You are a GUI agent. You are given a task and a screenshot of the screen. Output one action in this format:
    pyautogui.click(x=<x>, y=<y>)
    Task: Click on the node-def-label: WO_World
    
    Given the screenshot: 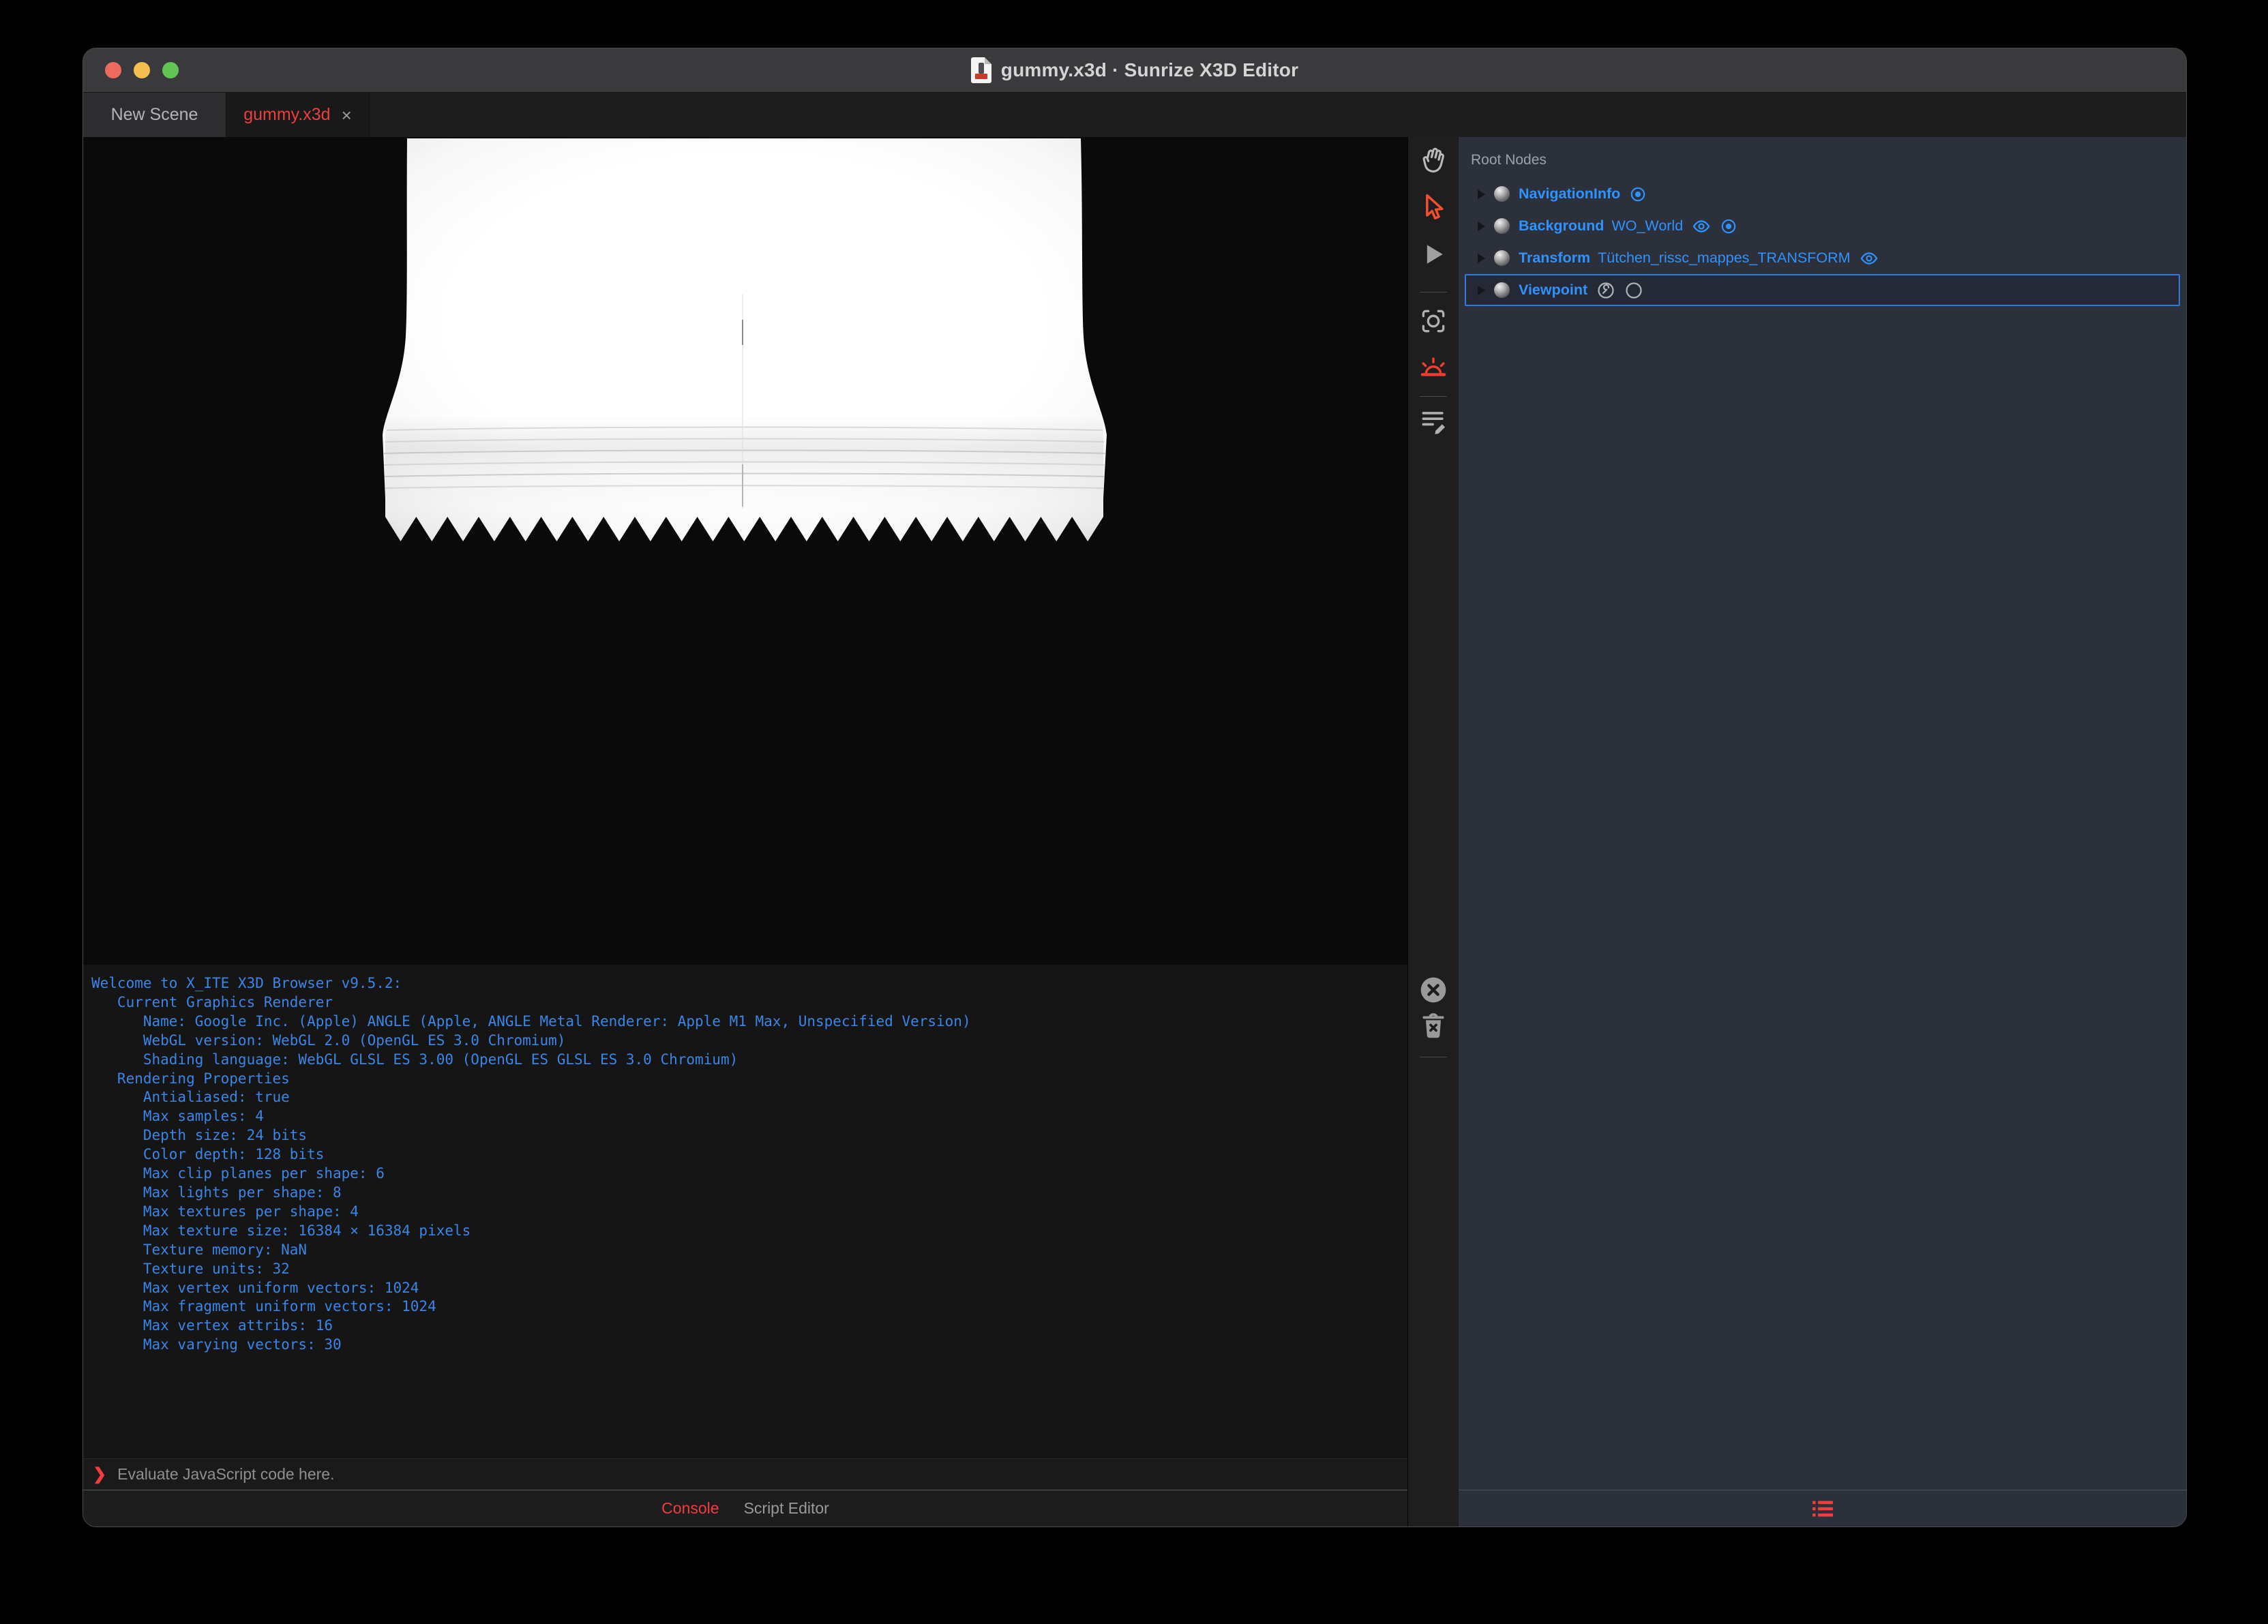 What is the action you would take?
    pyautogui.click(x=1648, y=225)
    